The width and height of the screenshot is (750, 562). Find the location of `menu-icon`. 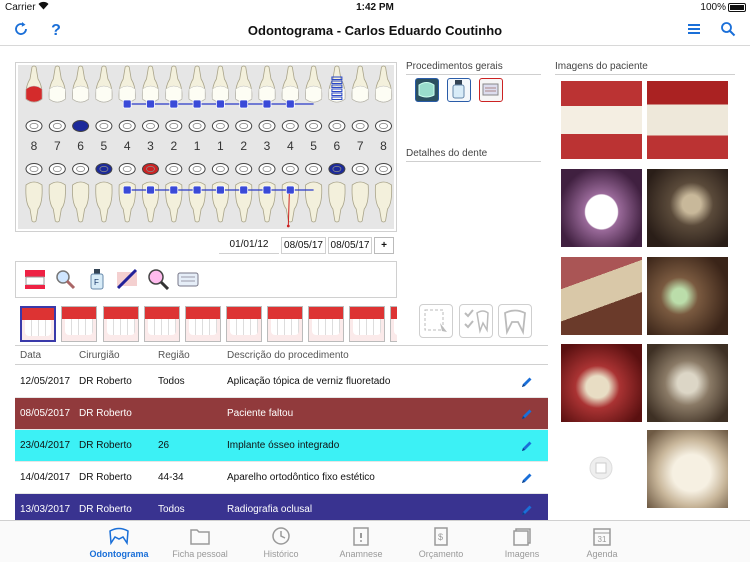

menu-icon is located at coordinates (694, 31).